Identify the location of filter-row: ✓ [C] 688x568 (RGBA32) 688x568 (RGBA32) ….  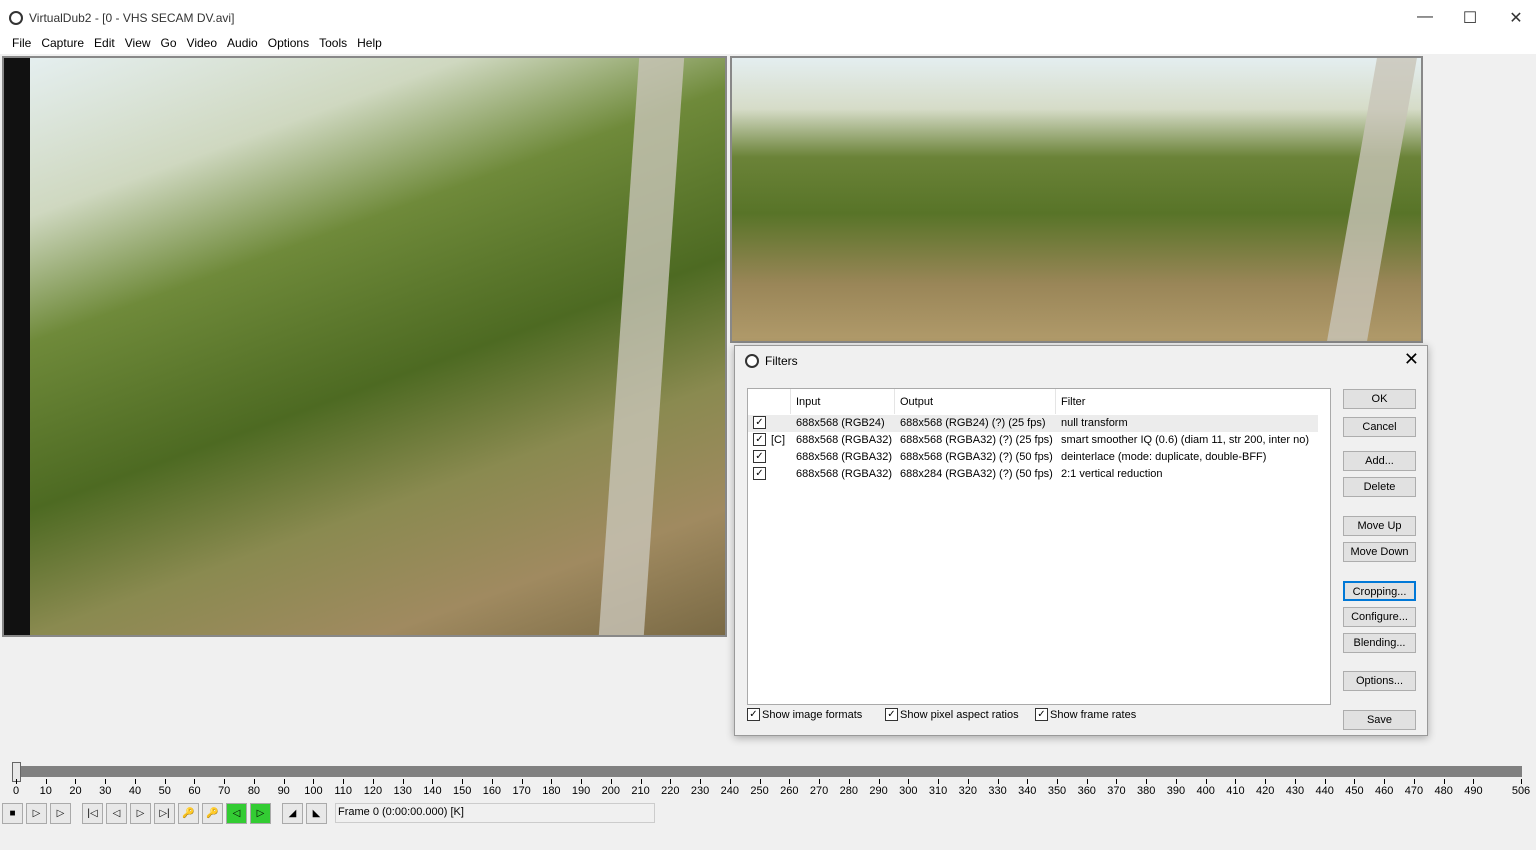
(1033, 440).